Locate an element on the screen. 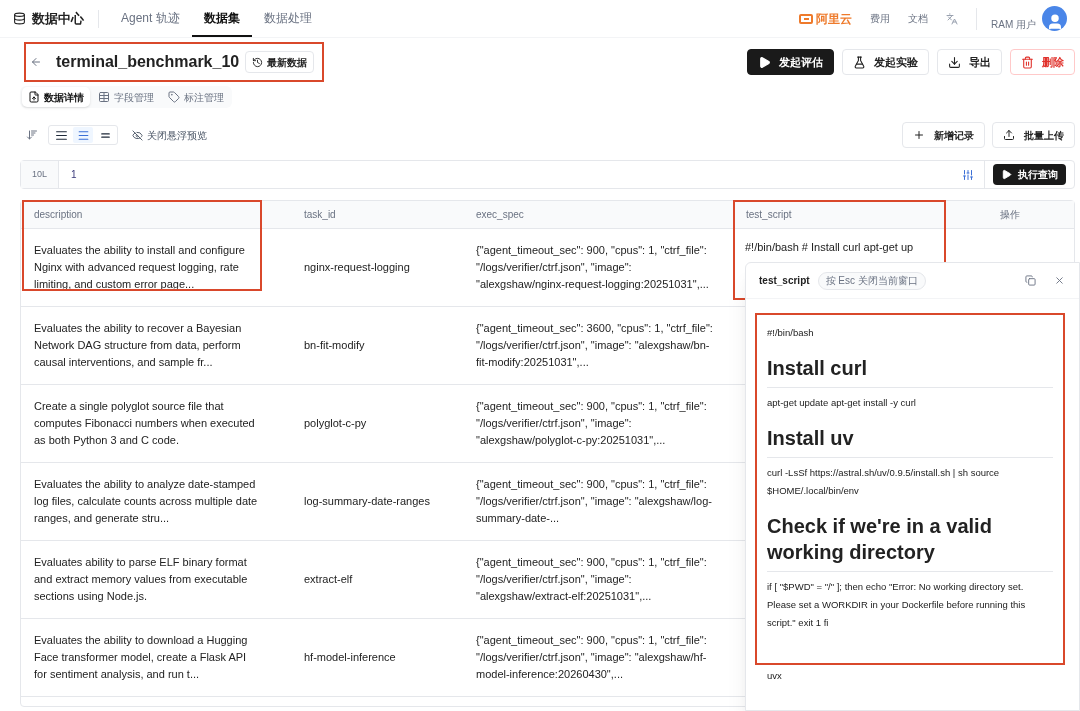 This screenshot has width=1080, height=711. nav-link: 文档 is located at coordinates (918, 18).